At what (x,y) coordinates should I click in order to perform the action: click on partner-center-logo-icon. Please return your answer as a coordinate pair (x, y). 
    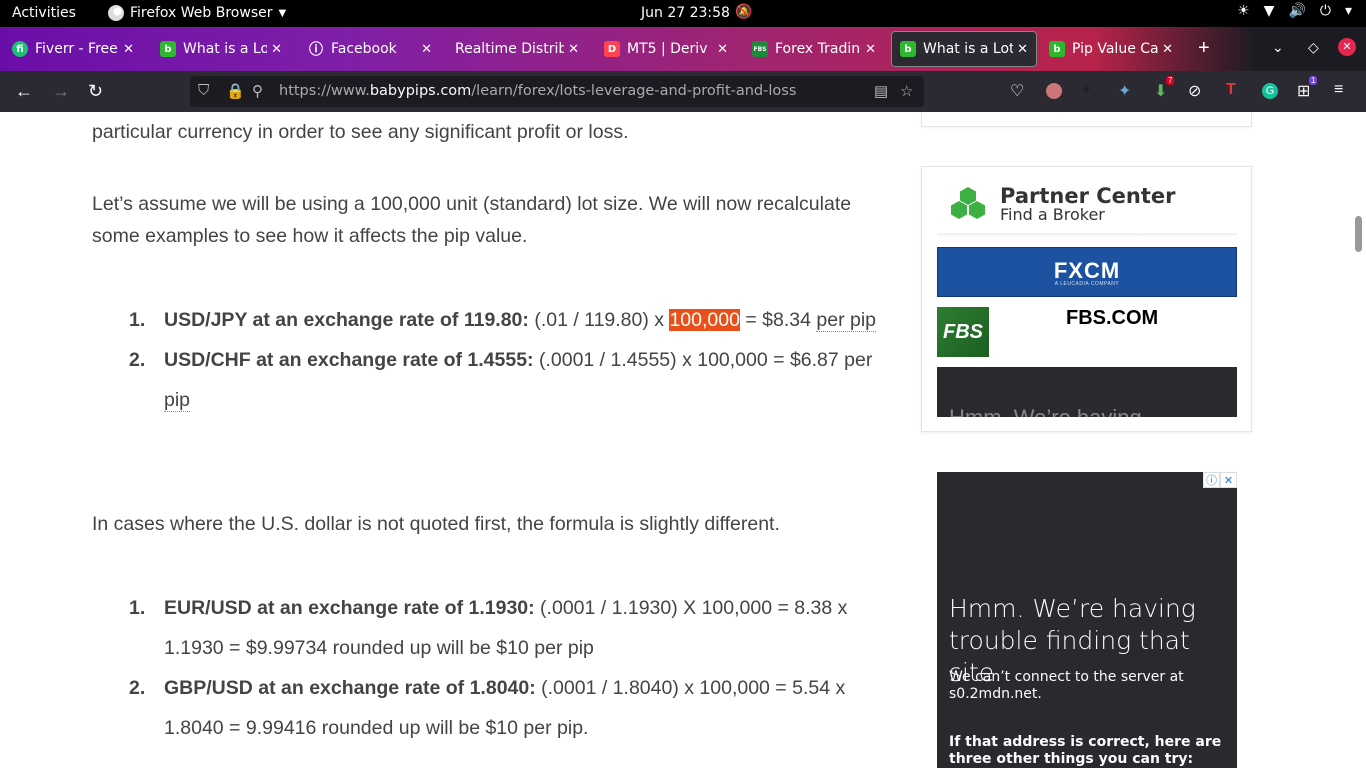
    Looking at the image, I should click on (968, 203).